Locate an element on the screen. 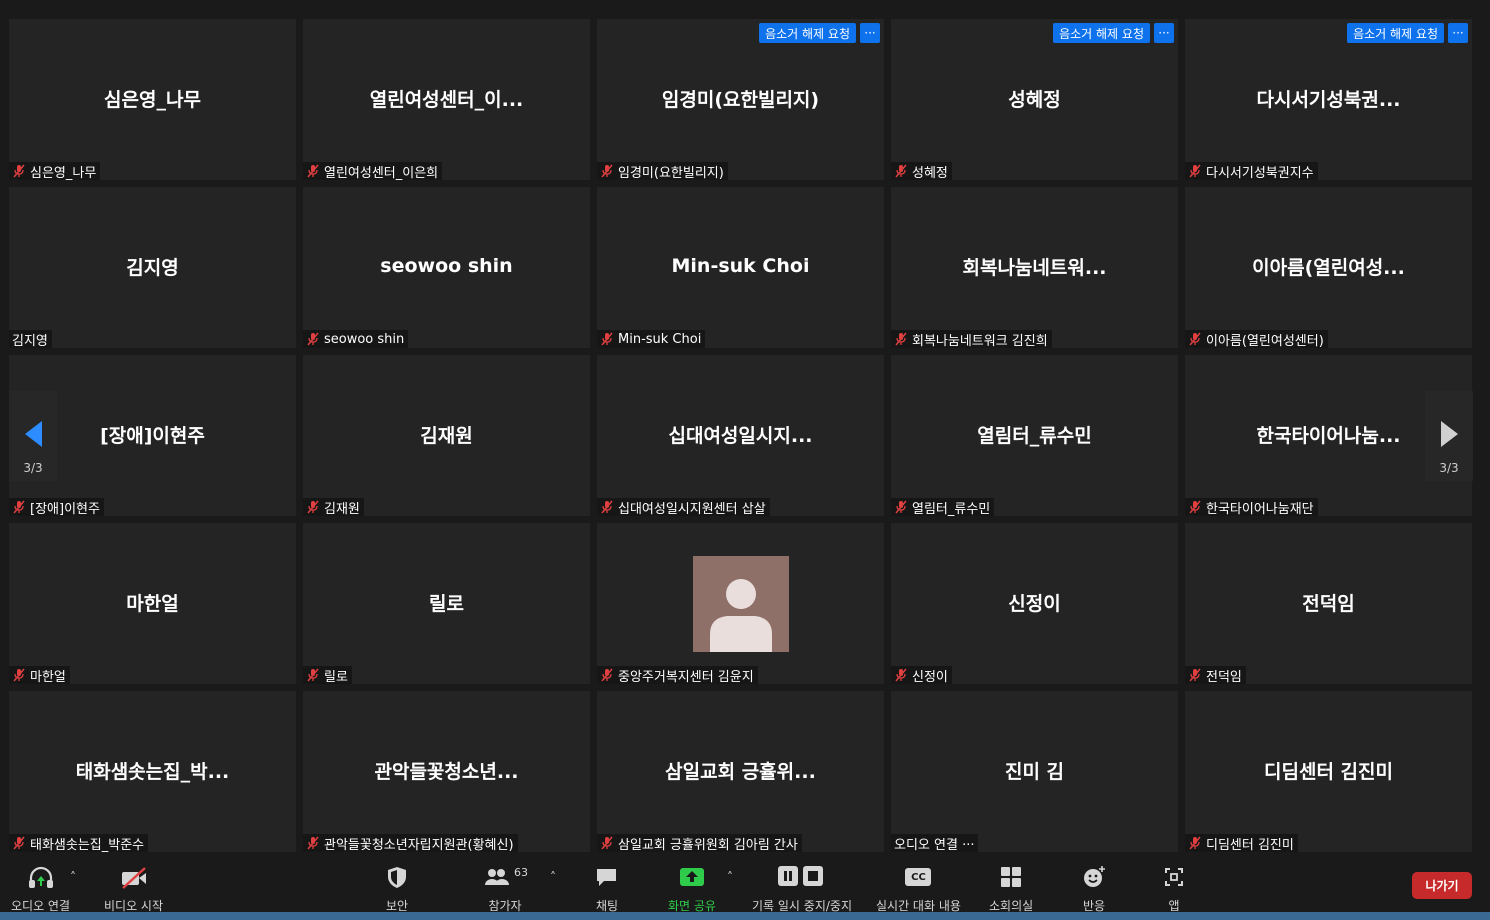  reactions-button: 반응 is located at coordinates (1094, 889).